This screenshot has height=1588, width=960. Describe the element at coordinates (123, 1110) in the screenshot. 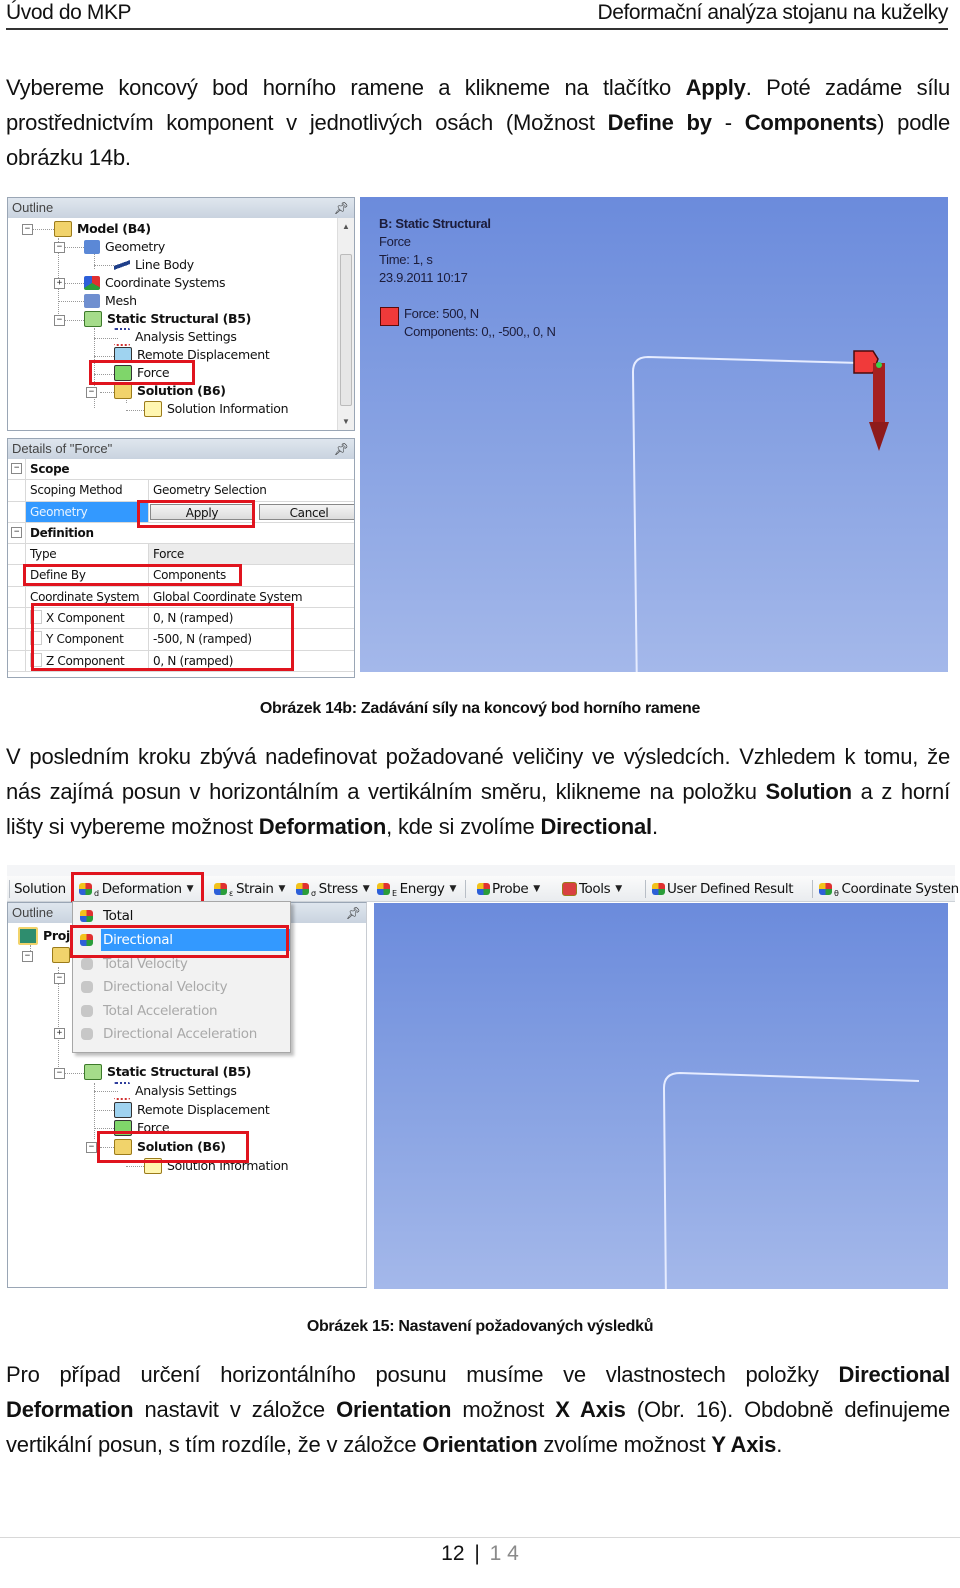

I see `remote-displacement-icon` at that location.